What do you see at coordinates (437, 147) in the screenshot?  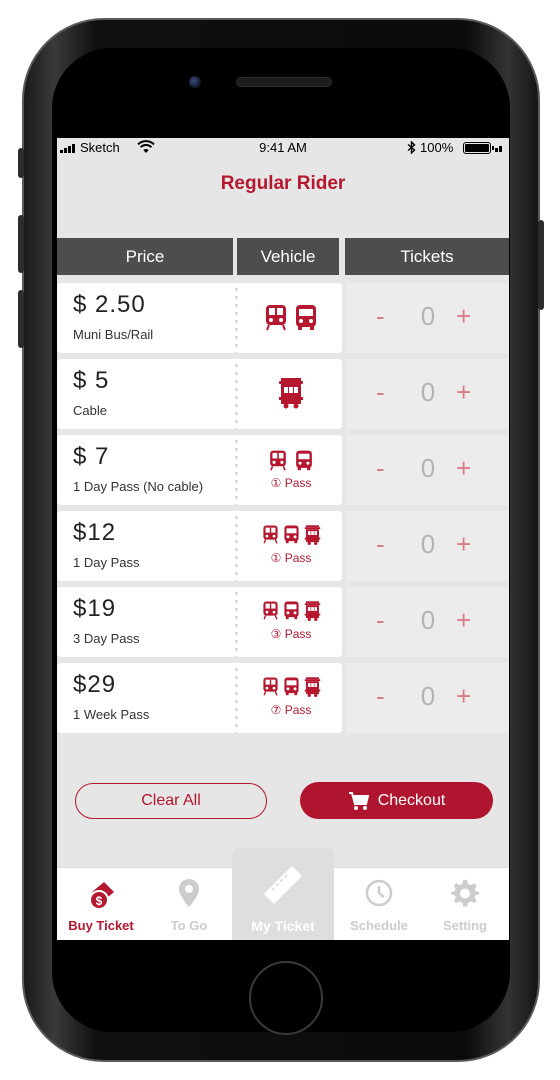 I see `battery-percentage: 100%` at bounding box center [437, 147].